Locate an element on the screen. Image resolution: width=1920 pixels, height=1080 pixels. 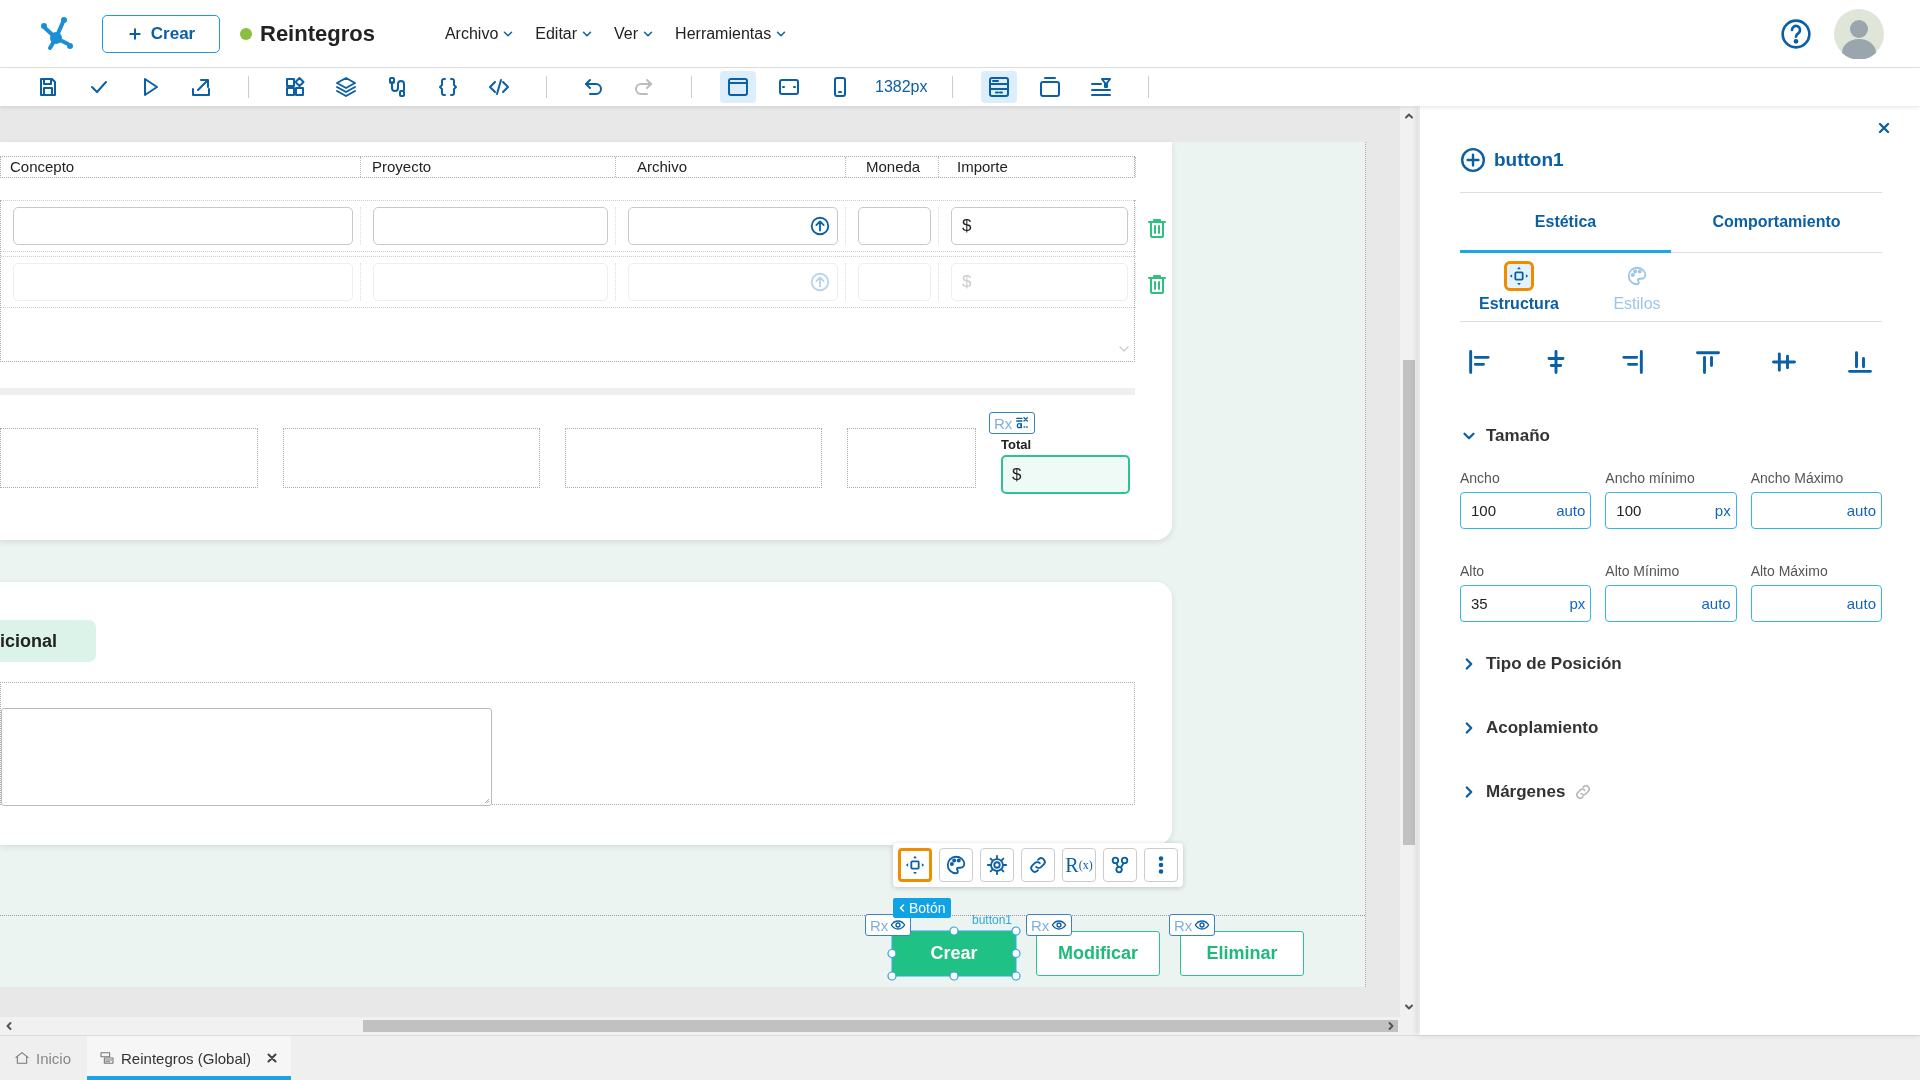
total-field: $ is located at coordinates (1065, 474).